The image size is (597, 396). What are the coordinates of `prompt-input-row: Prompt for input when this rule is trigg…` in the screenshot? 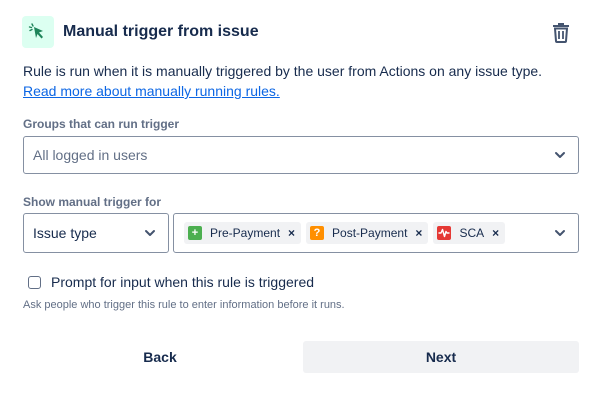 It's located at (171, 282).